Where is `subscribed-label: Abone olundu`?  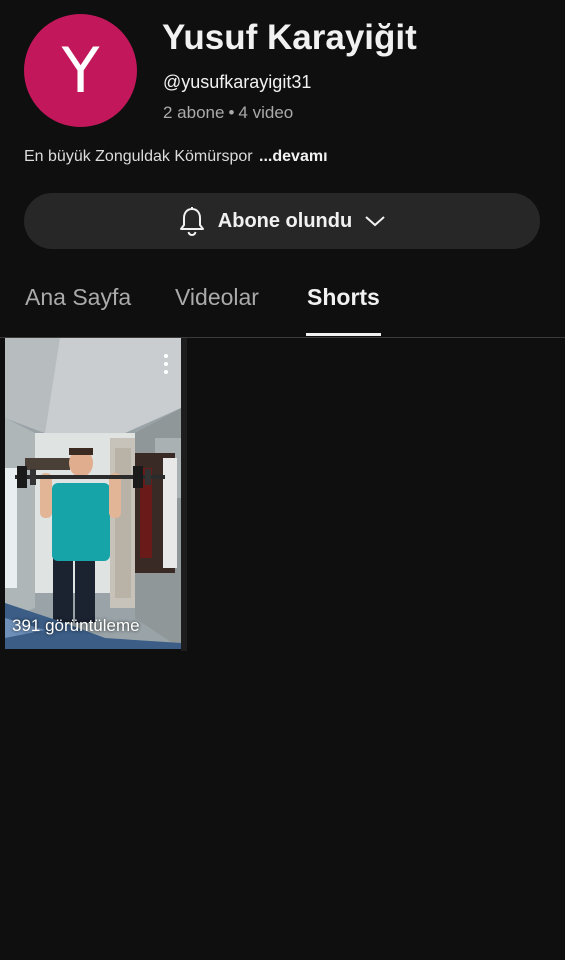 subscribed-label: Abone olundu is located at coordinates (285, 220).